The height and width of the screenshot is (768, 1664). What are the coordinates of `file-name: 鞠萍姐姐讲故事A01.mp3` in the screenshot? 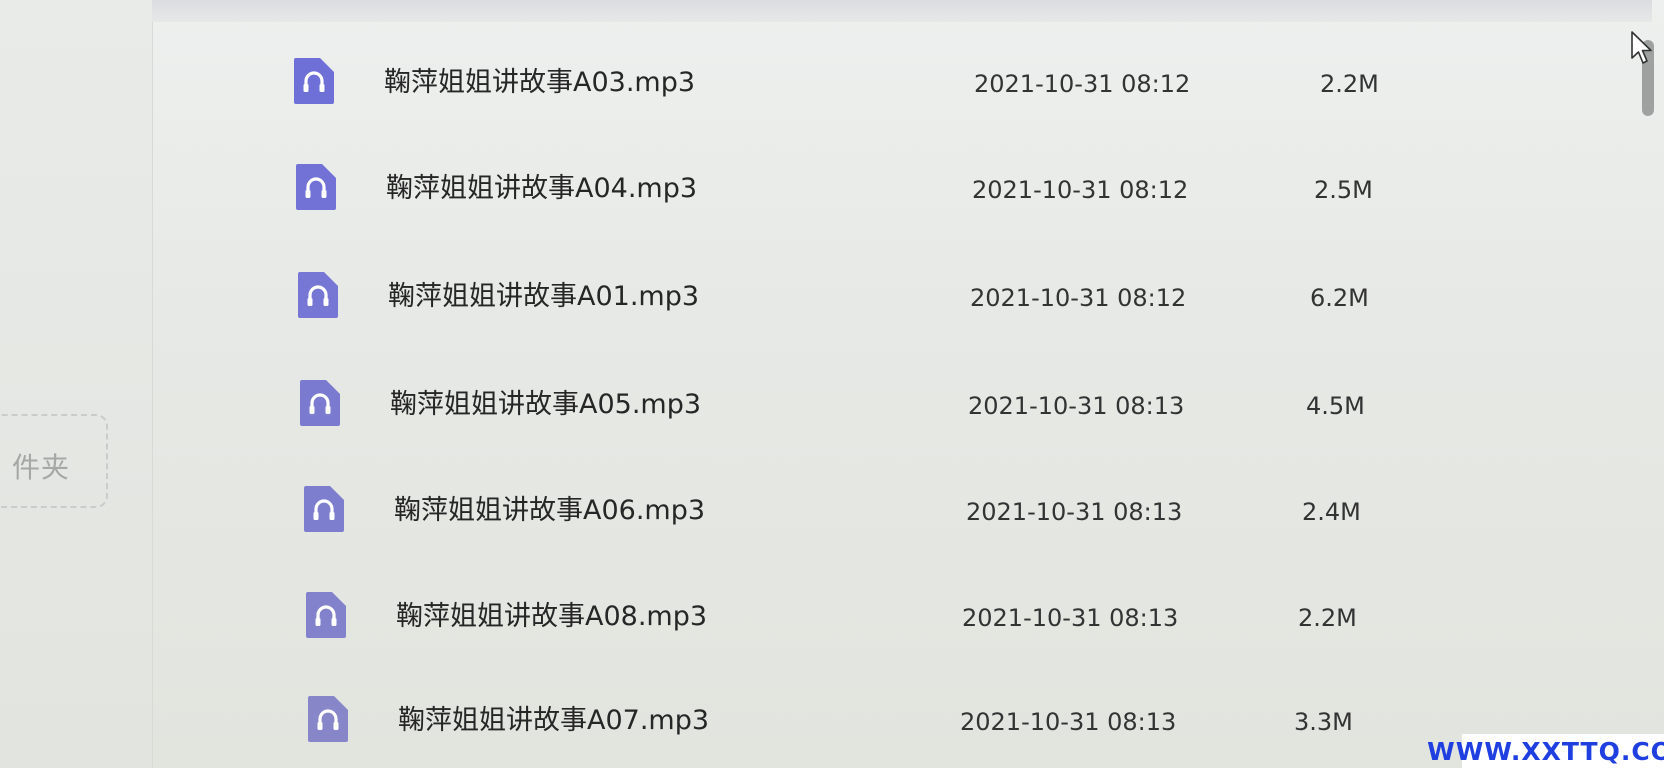 It's located at (543, 293).